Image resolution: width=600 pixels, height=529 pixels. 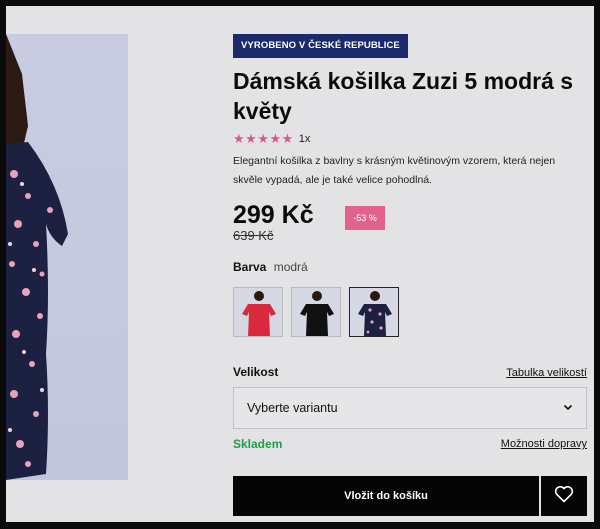 What do you see at coordinates (290, 267) in the screenshot?
I see `color-value: modrá` at bounding box center [290, 267].